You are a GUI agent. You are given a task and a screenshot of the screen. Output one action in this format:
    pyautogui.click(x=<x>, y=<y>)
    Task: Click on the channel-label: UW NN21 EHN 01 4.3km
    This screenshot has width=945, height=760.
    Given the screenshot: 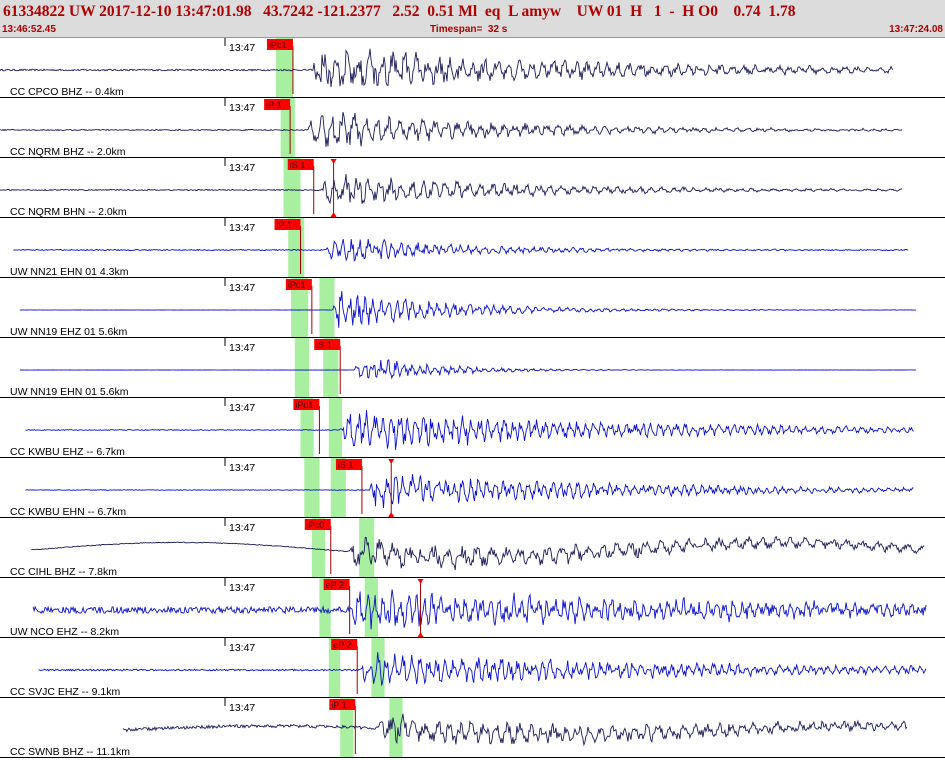 What is the action you would take?
    pyautogui.click(x=69, y=272)
    